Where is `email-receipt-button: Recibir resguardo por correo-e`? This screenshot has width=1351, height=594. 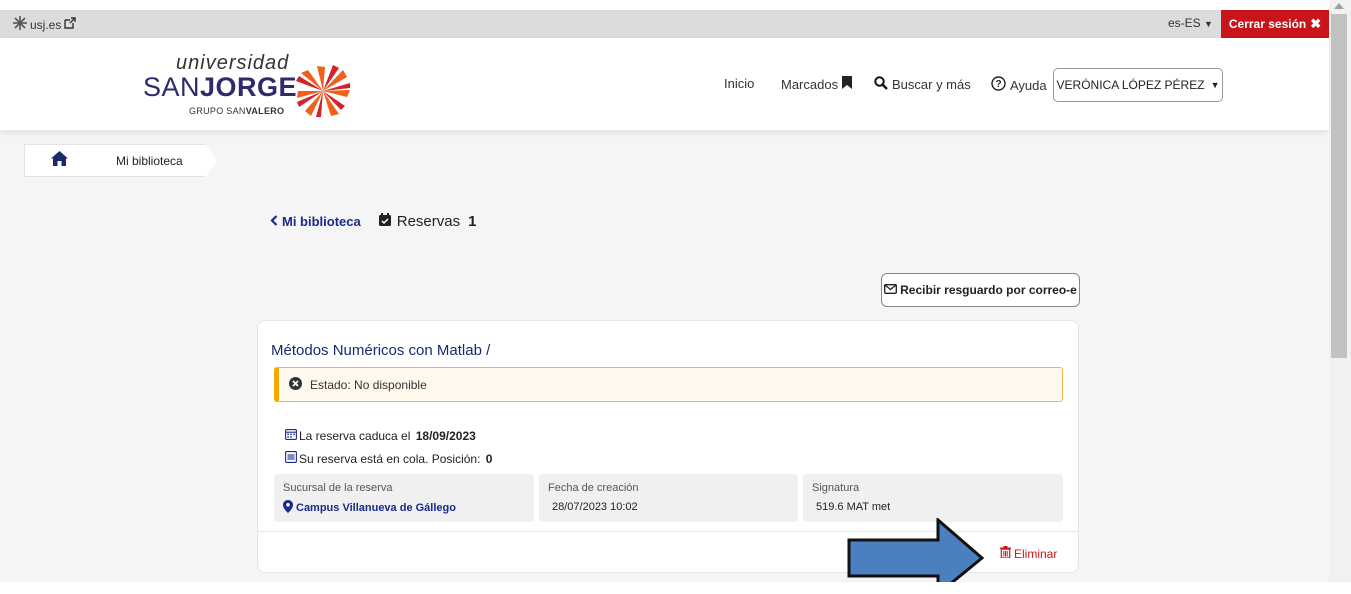
email-receipt-button: Recibir resguardo por correo-e is located at coordinates (980, 290).